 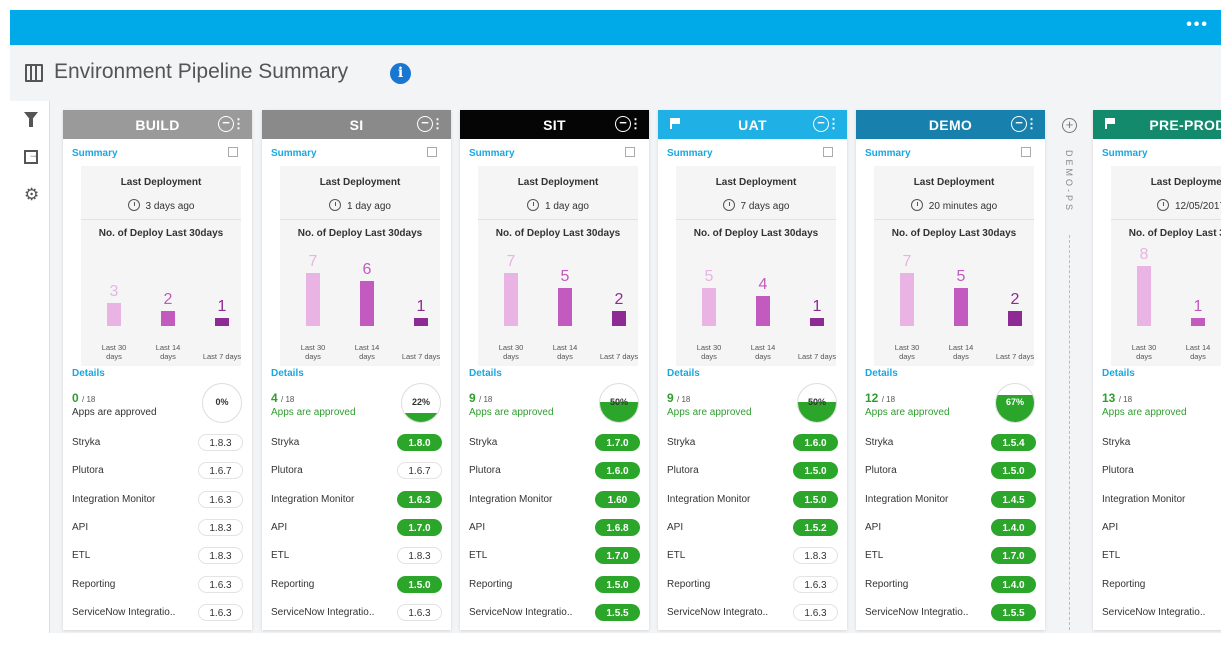 What do you see at coordinates (33, 195) in the screenshot?
I see `settings-gear-icon: ⚙` at bounding box center [33, 195].